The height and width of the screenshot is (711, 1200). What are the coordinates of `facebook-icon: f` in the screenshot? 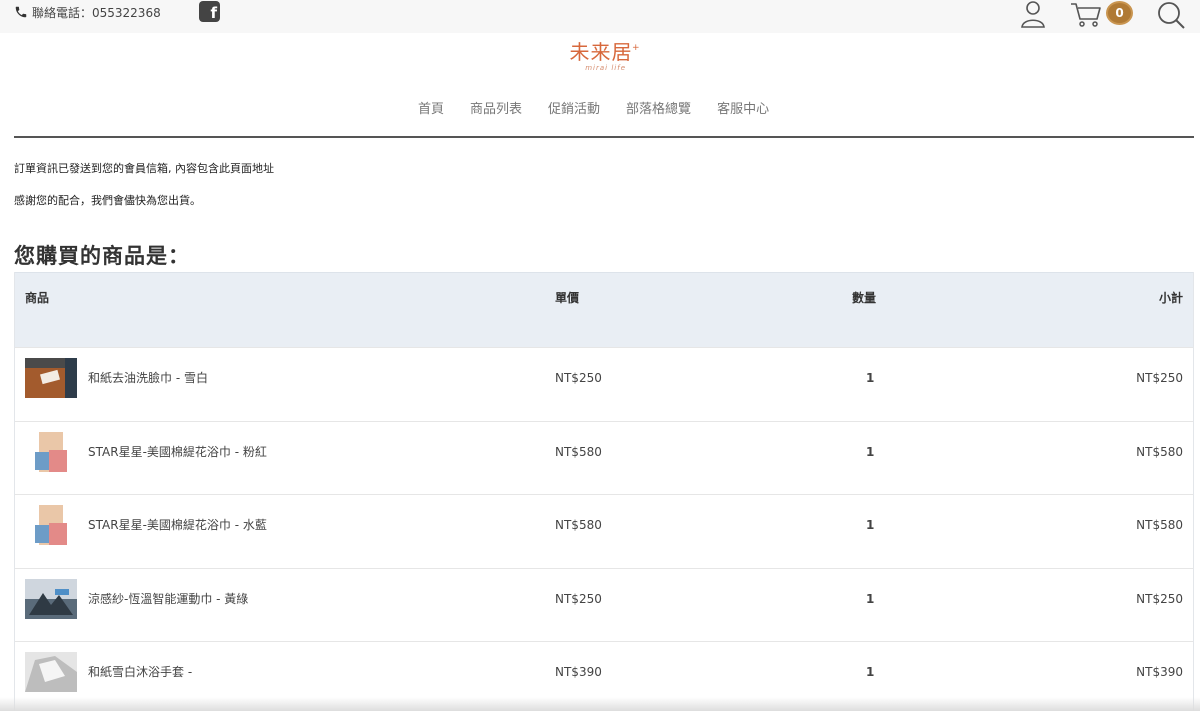 It's located at (209, 11).